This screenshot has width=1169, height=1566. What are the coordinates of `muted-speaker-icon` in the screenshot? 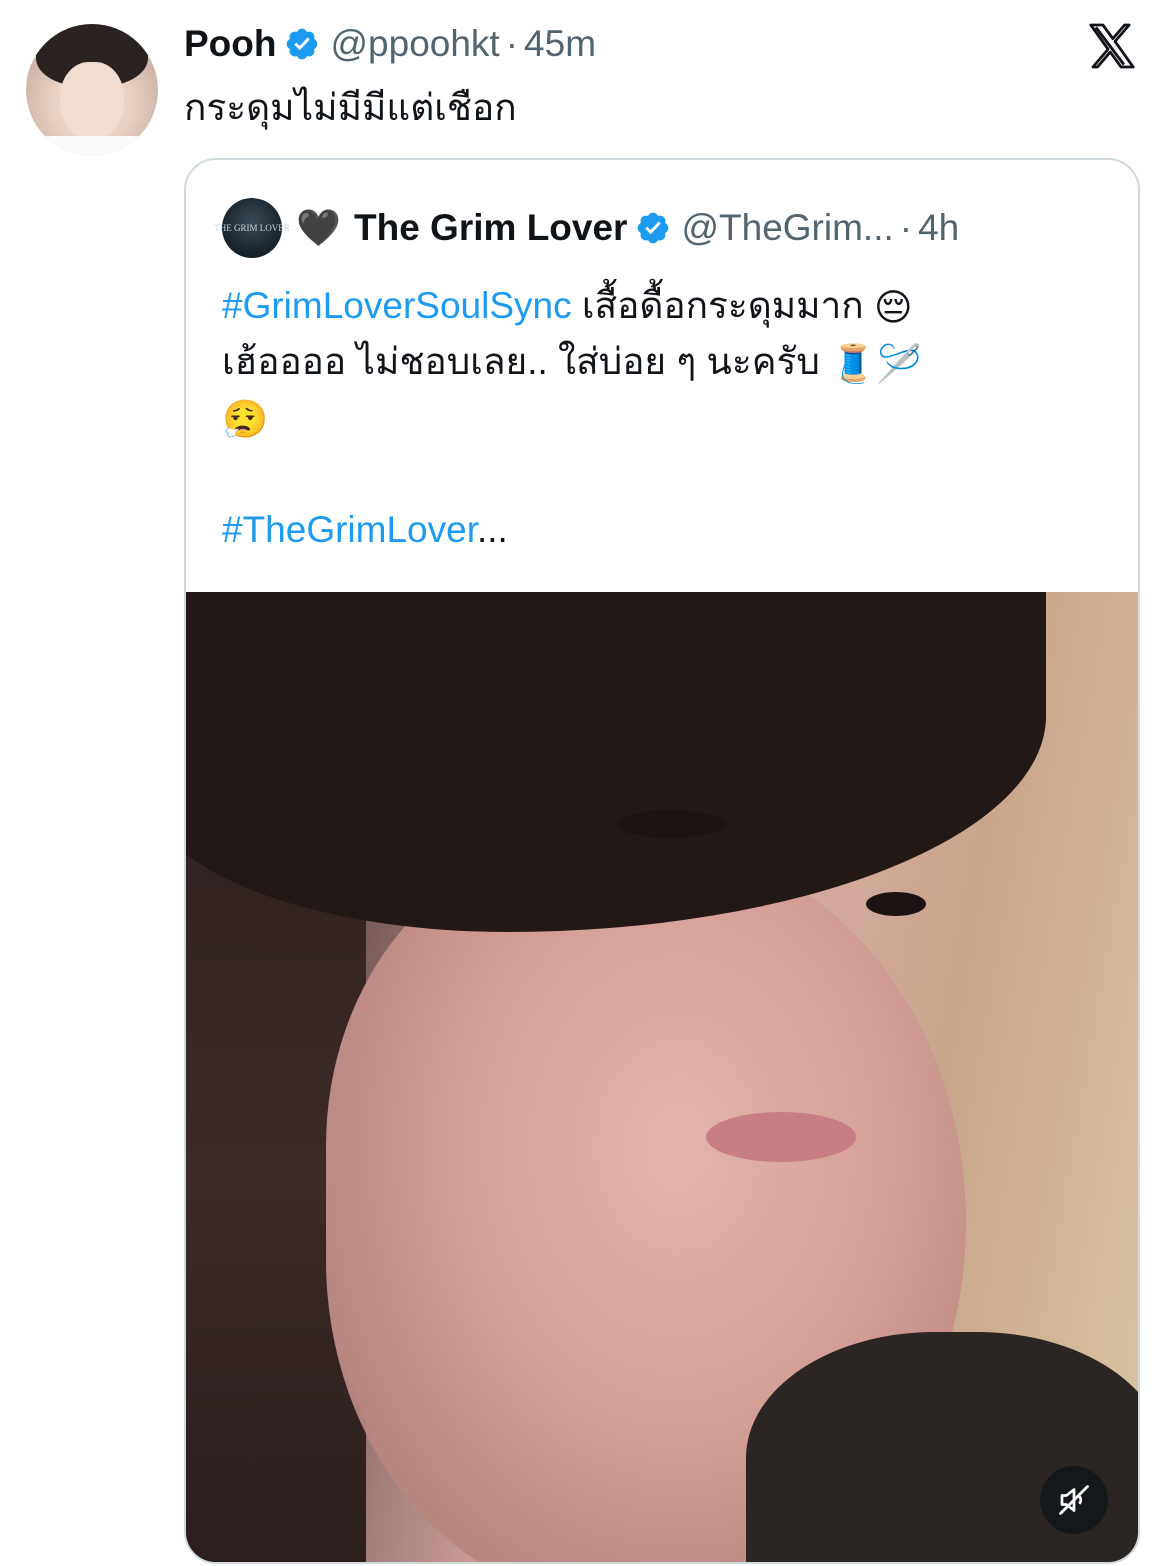 It's located at (1074, 1500).